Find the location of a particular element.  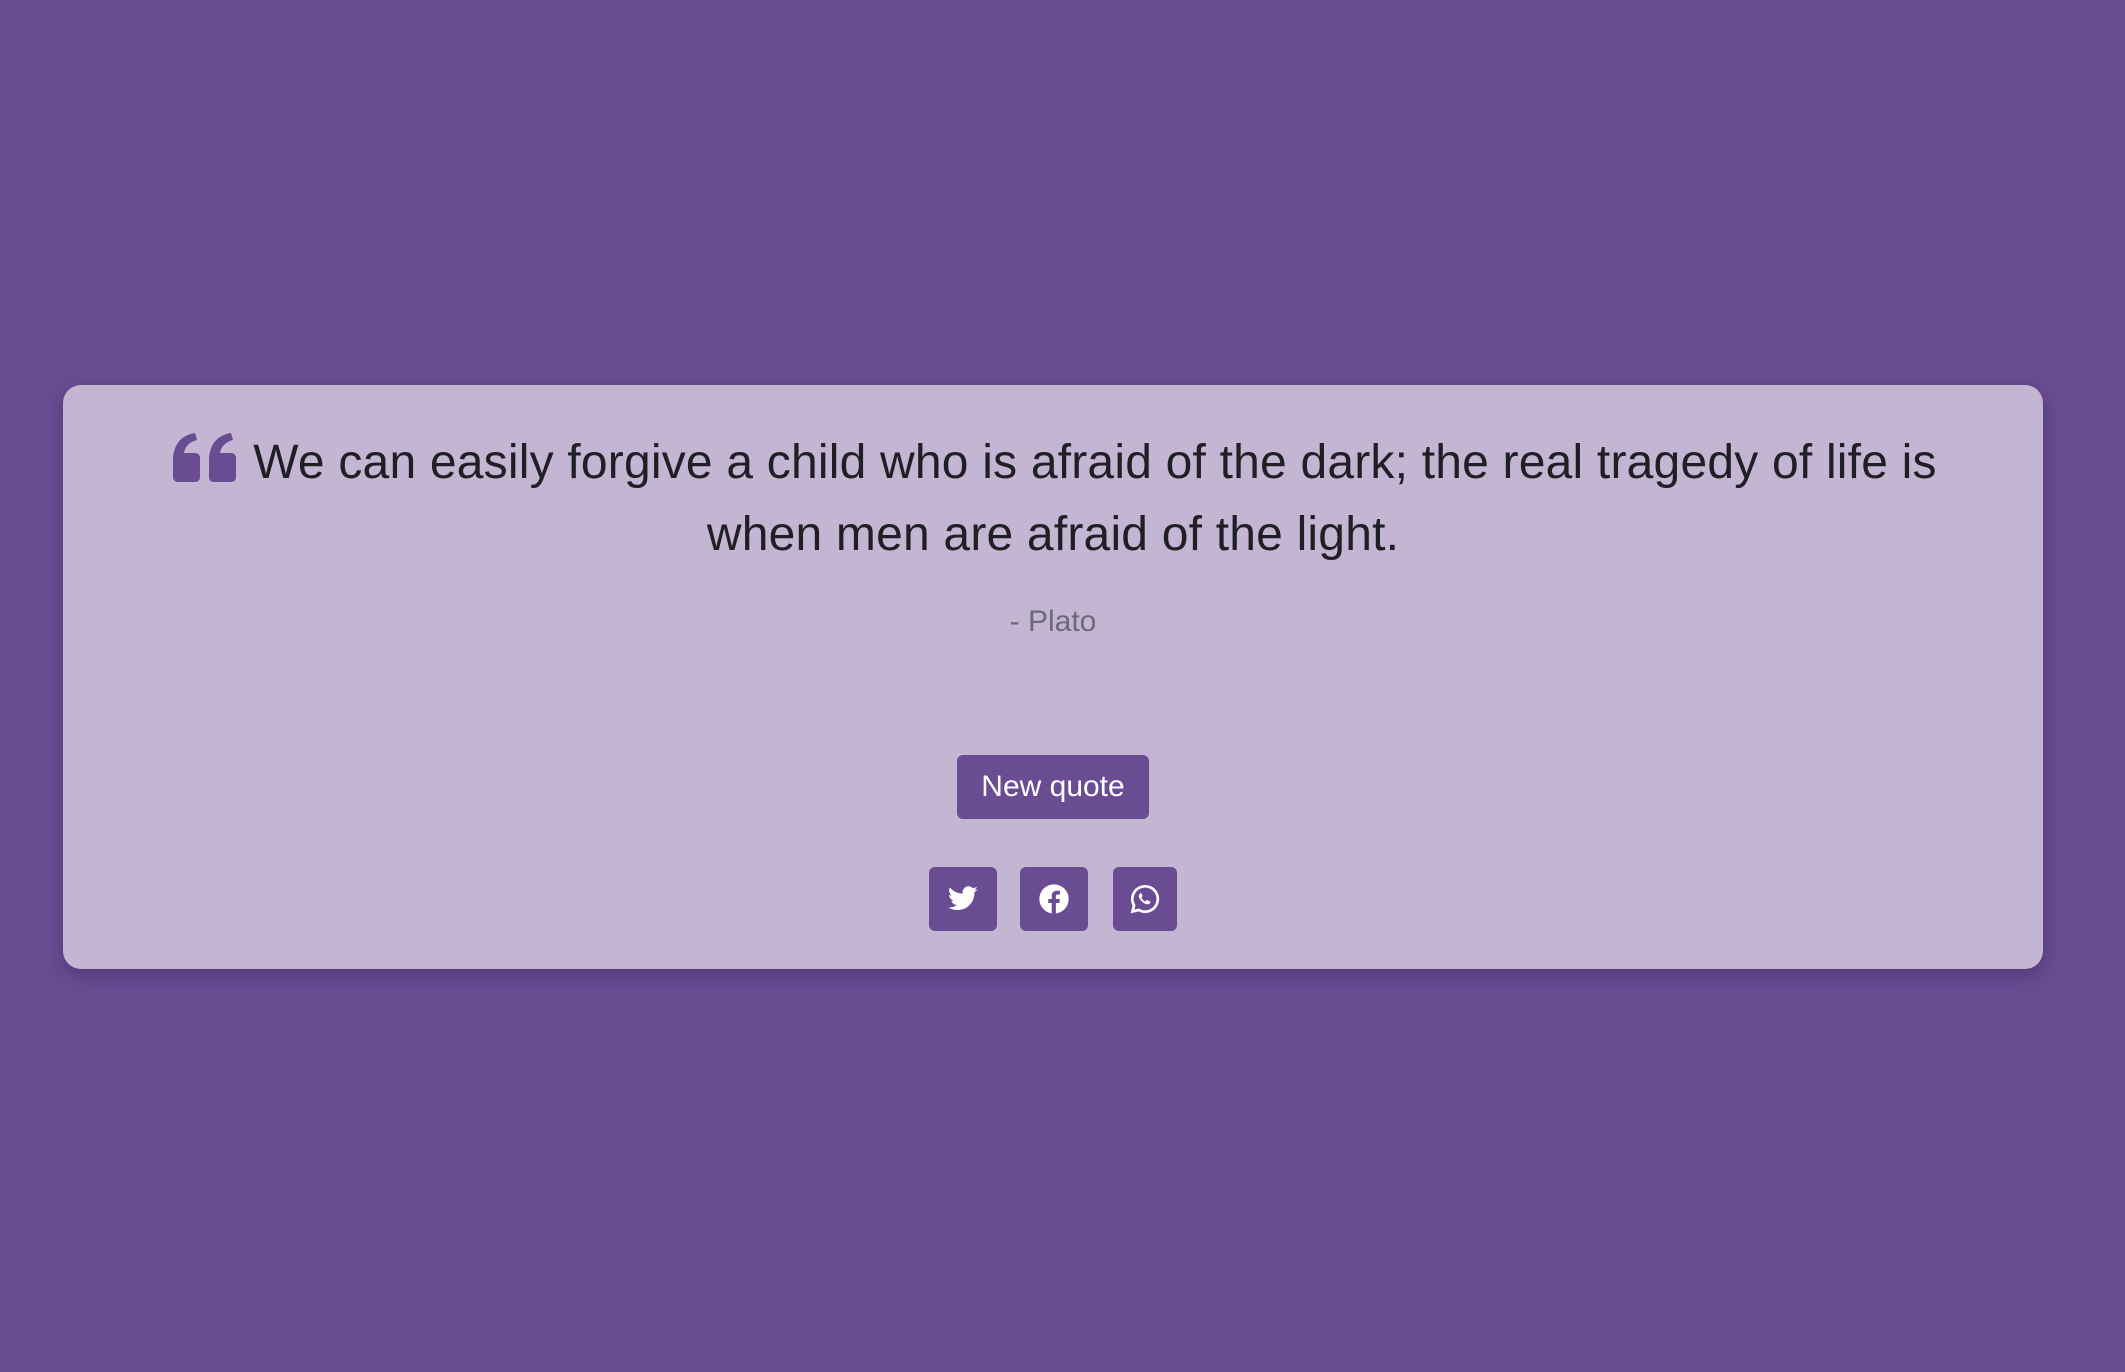

whatsapp-share-button is located at coordinates (1145, 899).